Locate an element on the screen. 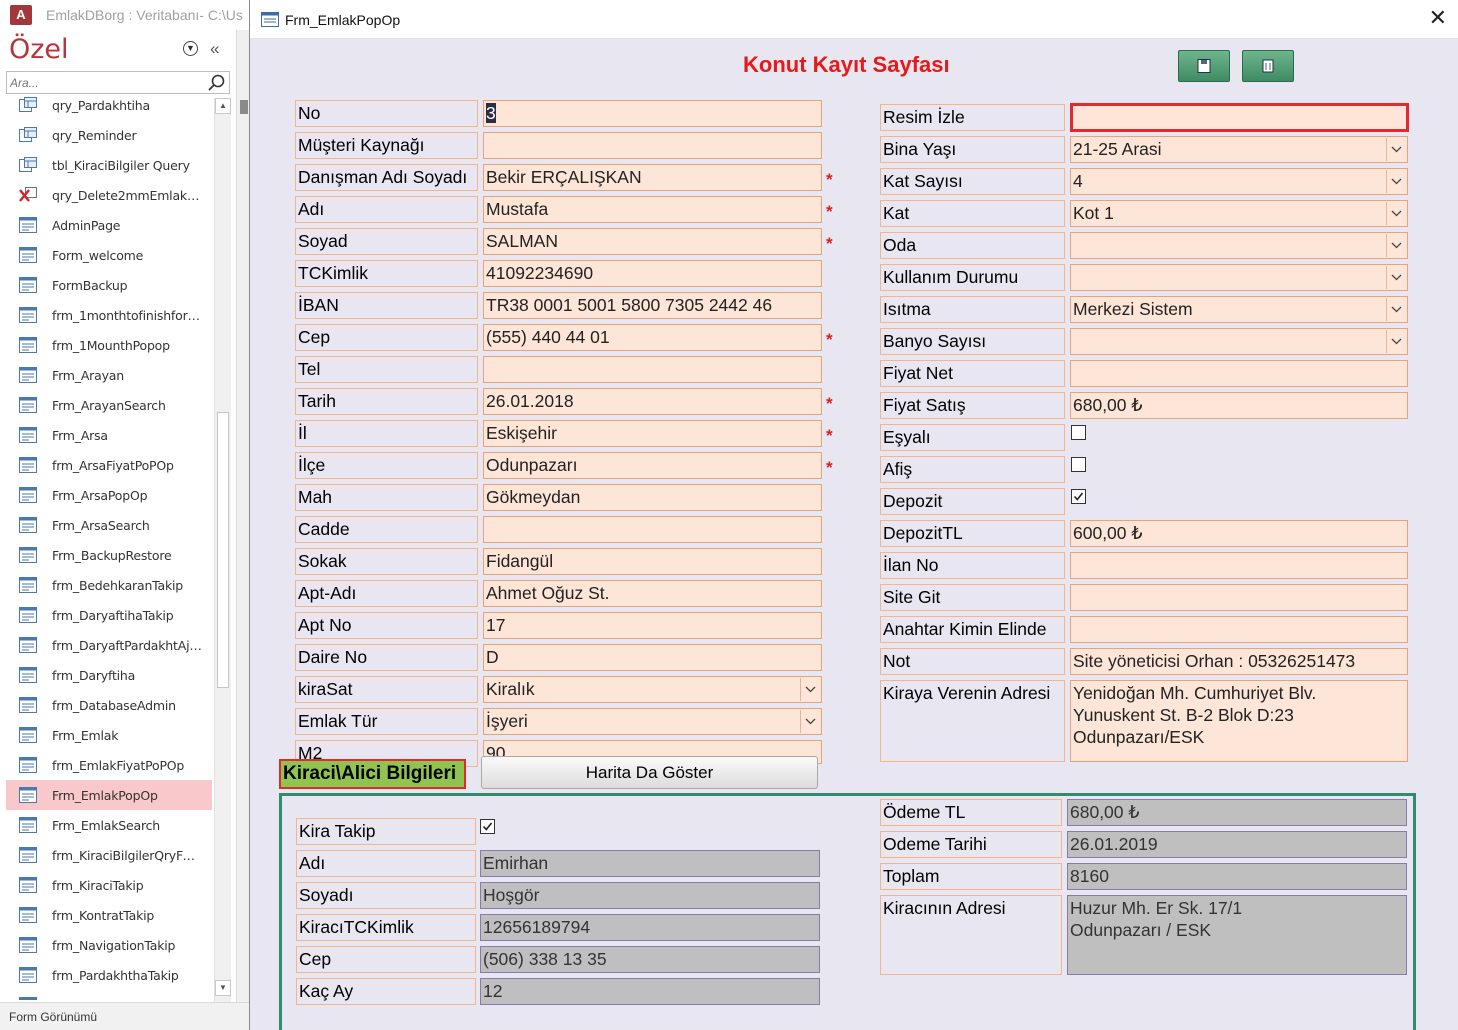 This screenshot has width=1458, height=1030. nav-item-frm-emlaksearch: Frm_EmlakSearch is located at coordinates (106, 825).